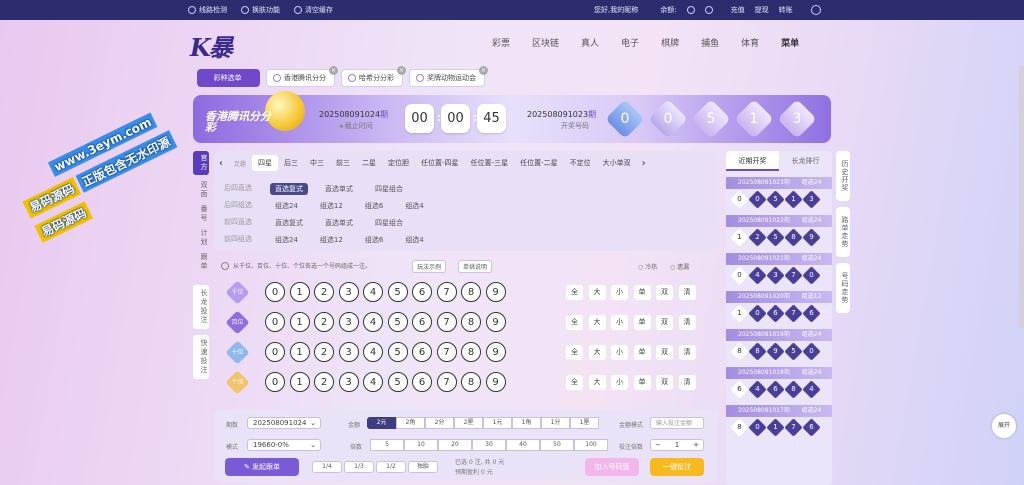  I want to click on amount-option: 2分, so click(439, 423).